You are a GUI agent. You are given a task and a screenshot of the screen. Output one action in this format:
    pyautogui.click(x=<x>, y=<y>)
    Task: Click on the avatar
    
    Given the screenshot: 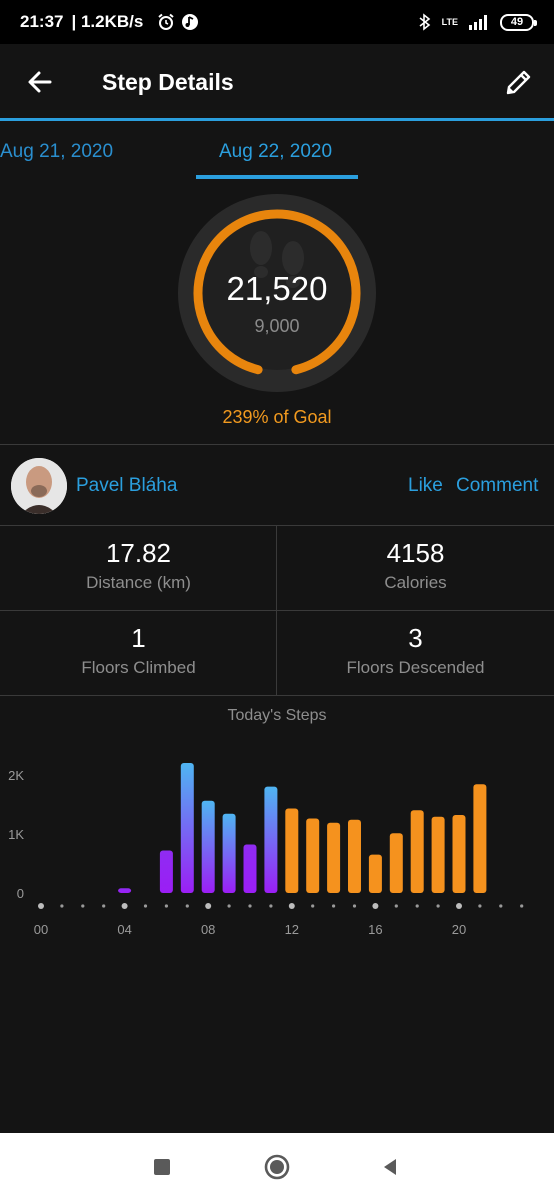 What is the action you would take?
    pyautogui.click(x=39, y=486)
    